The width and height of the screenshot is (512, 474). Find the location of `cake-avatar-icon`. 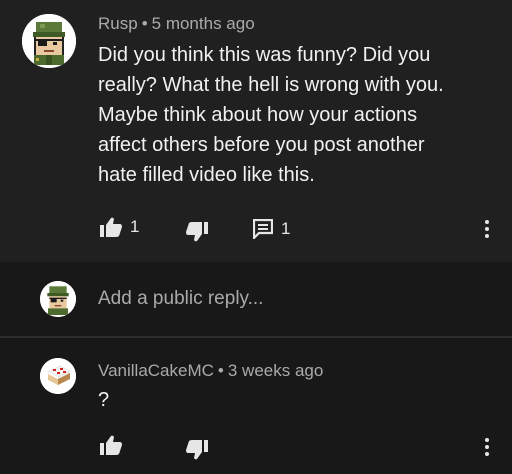

cake-avatar-icon is located at coordinates (58, 376).